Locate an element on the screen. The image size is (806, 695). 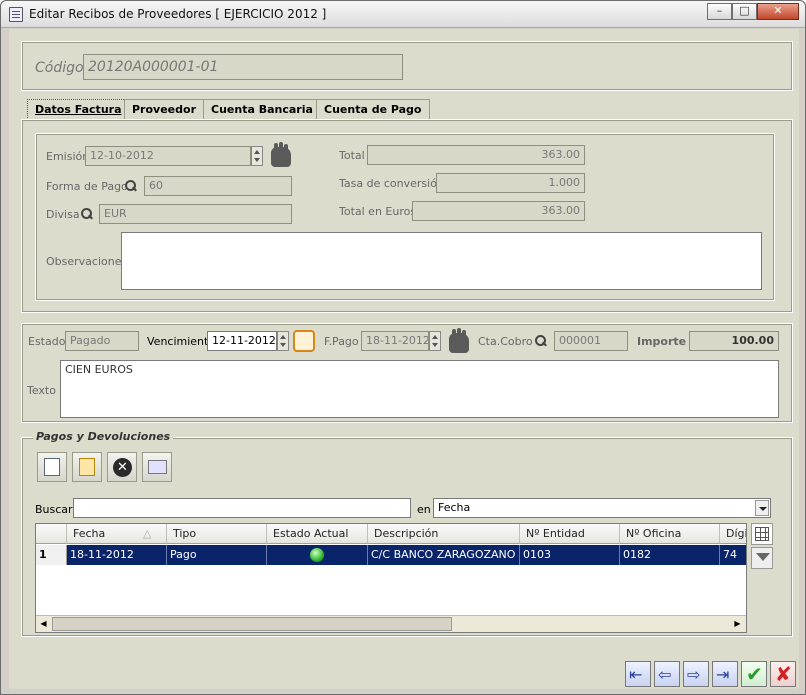
column-header: Nº Oficina is located at coordinates (670, 534).